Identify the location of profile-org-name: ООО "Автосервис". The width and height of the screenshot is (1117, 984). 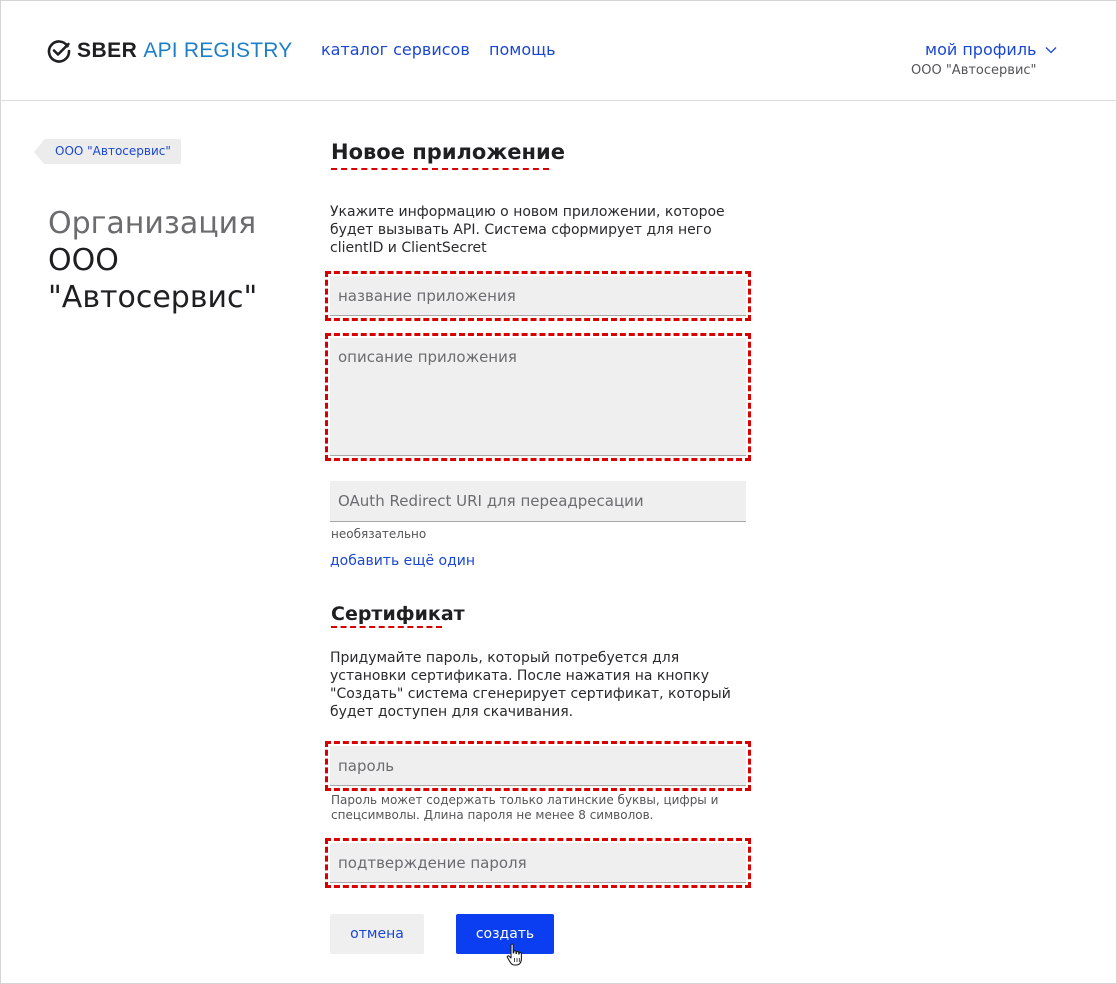
(974, 70).